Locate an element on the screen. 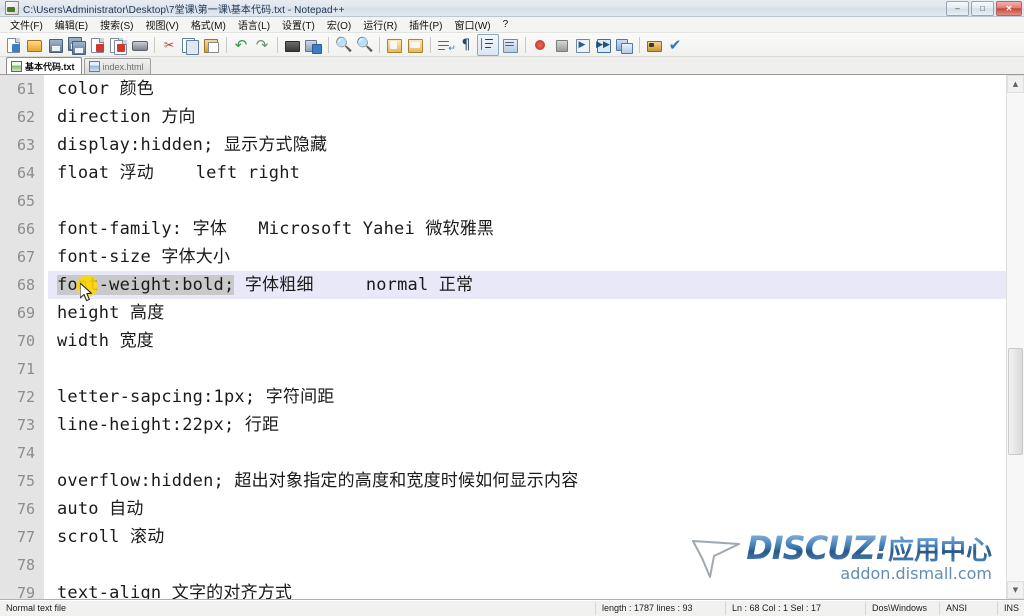  line-text: line-height:22px; 行距 is located at coordinates (527, 425).